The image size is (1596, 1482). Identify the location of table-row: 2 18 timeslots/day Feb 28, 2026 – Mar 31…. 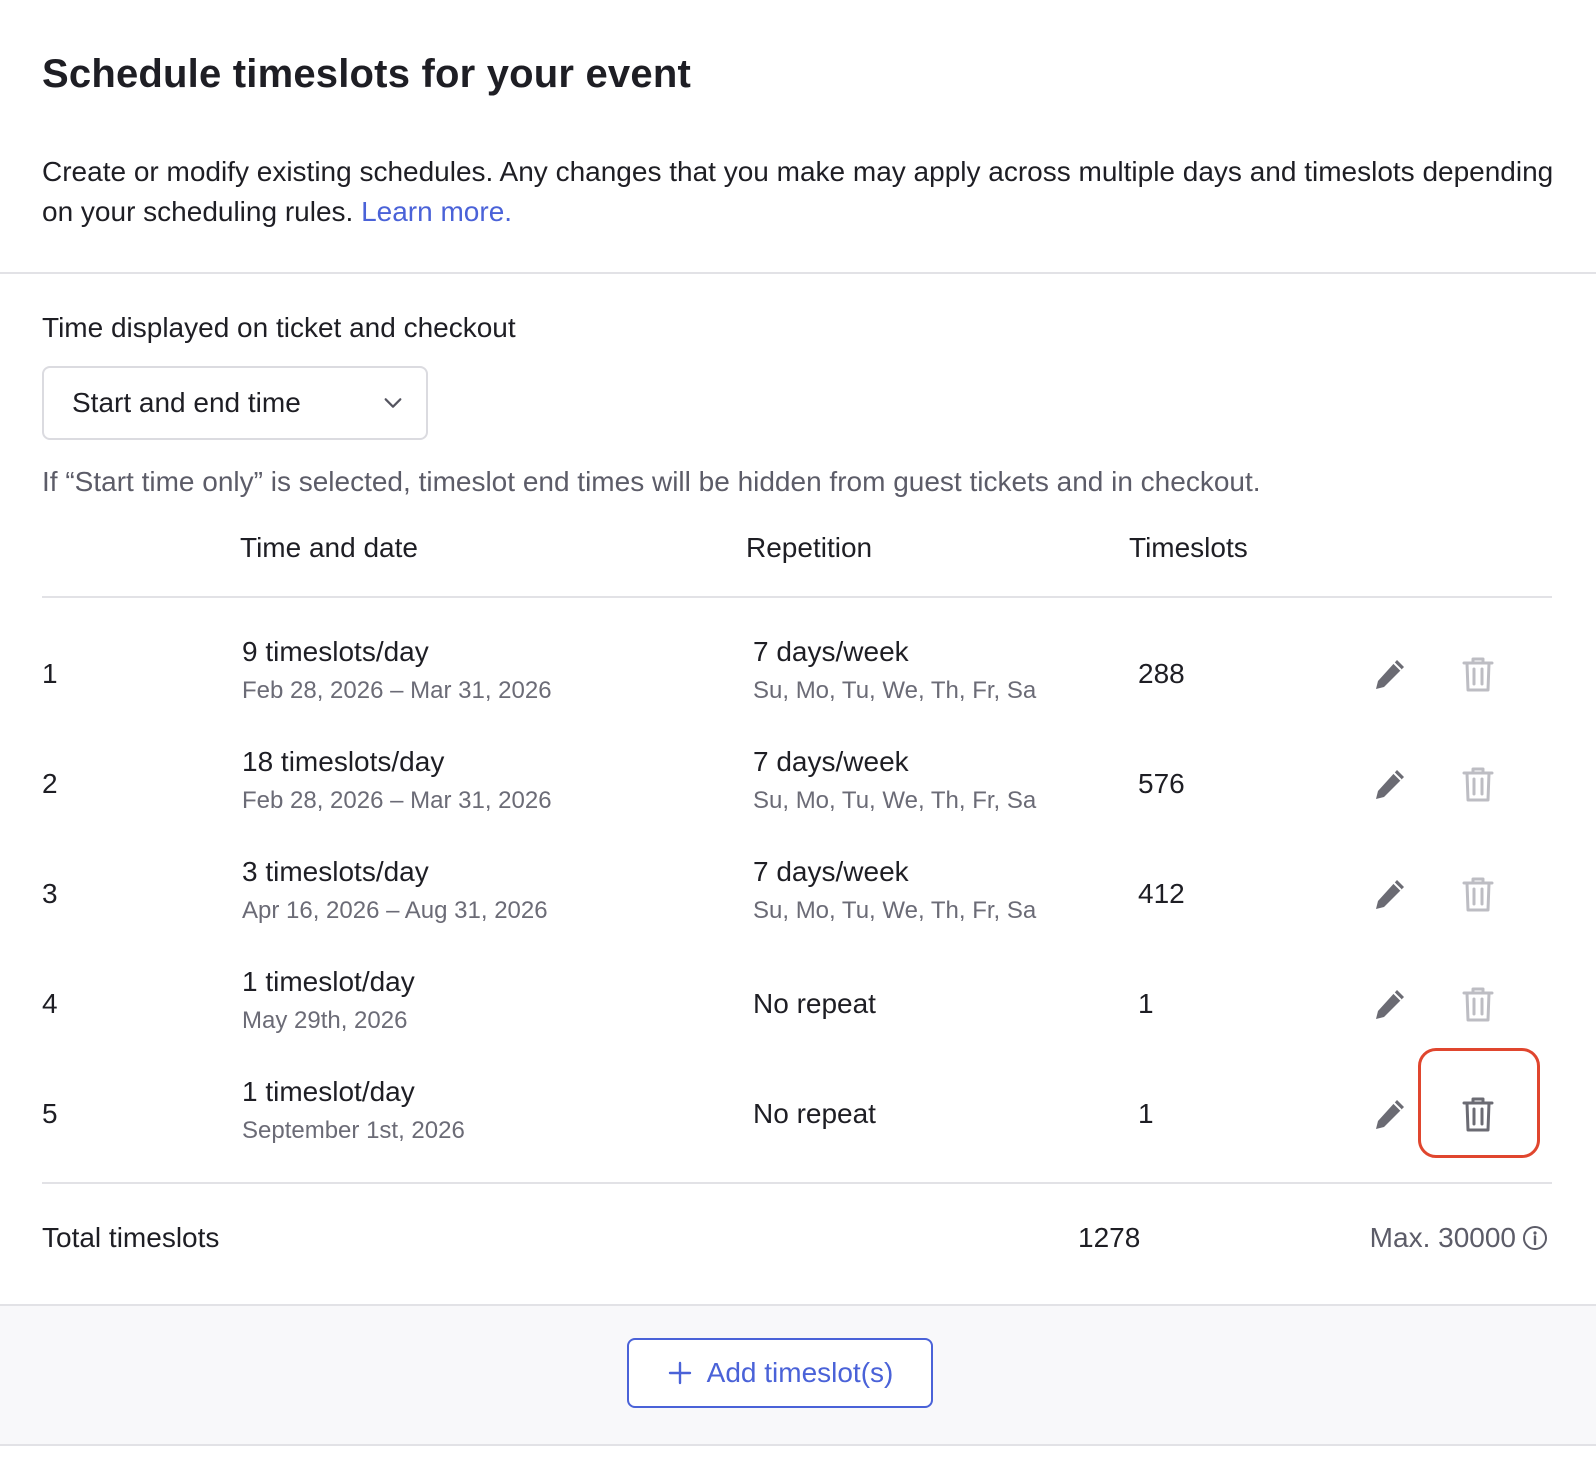
(797, 783).